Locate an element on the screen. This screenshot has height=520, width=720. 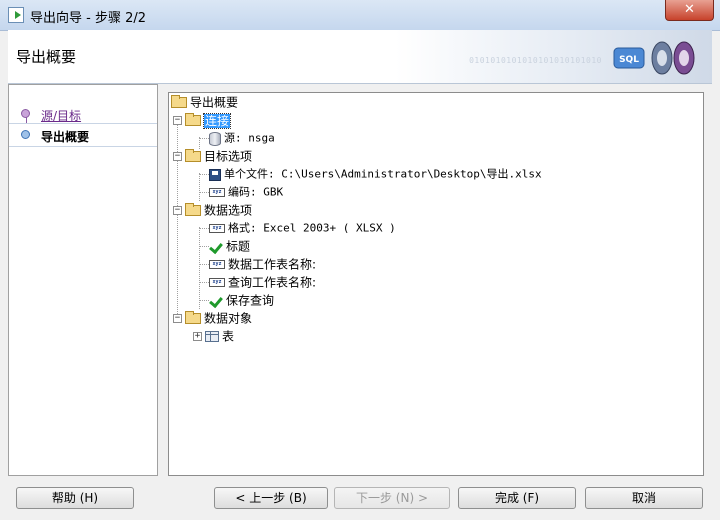
tree-leaf-query-sheet: xyz 查询工作表名称: is located at coordinates (262, 282).